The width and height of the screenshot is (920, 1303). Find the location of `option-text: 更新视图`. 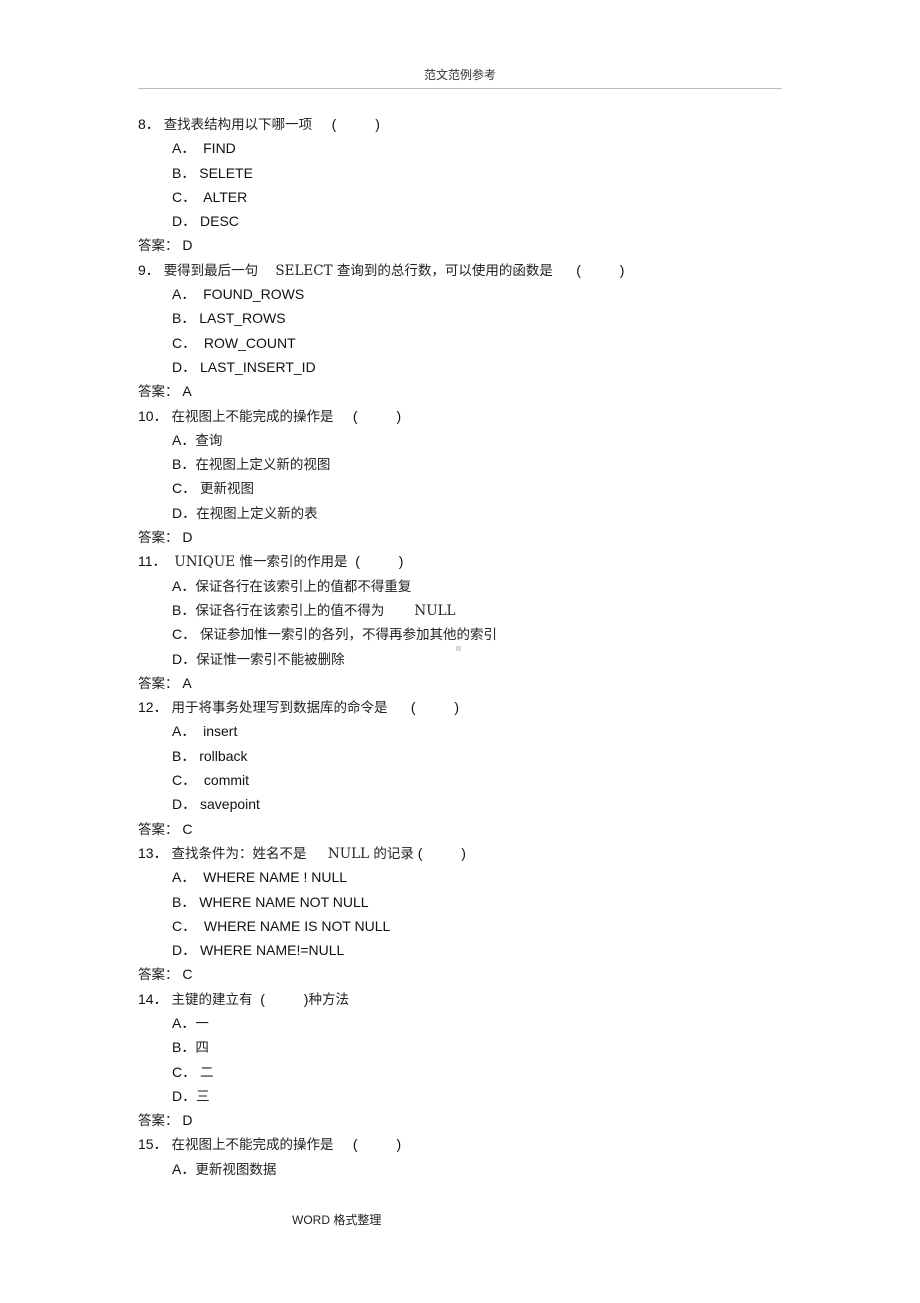

option-text: 更新视图 is located at coordinates (227, 489).